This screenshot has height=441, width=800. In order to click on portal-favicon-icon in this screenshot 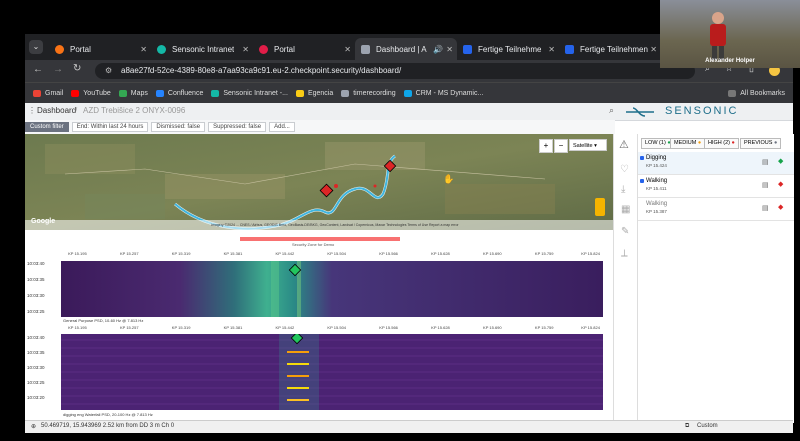, I will do `click(59, 49)`.